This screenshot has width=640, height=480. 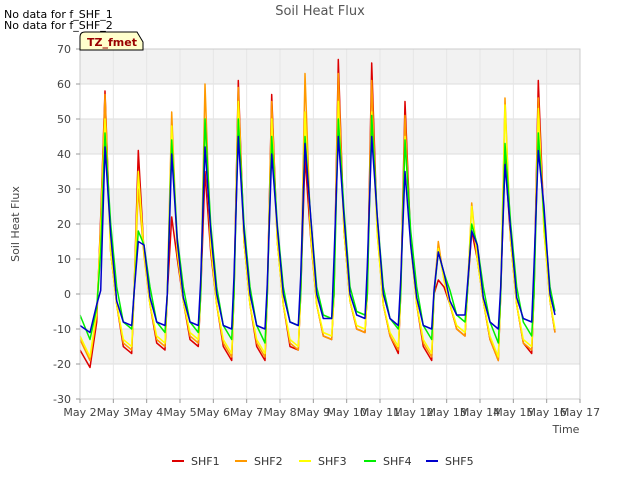 I want to click on y-tick-label: -30, so click(x=62, y=399).